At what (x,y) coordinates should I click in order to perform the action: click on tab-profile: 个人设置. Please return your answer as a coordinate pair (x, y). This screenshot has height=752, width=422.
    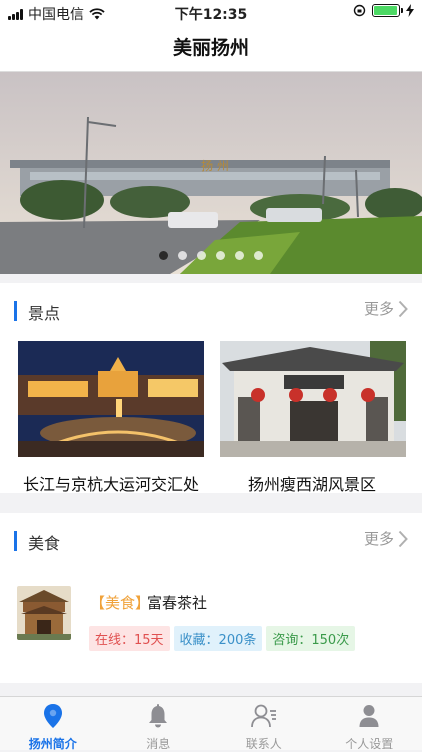
    Looking at the image, I should click on (369, 723).